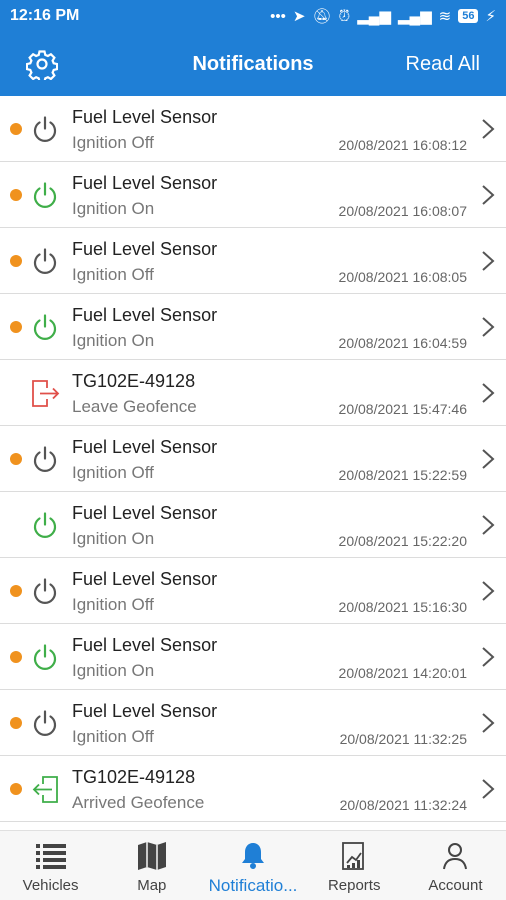  I want to click on battery-icon: 56, so click(468, 16).